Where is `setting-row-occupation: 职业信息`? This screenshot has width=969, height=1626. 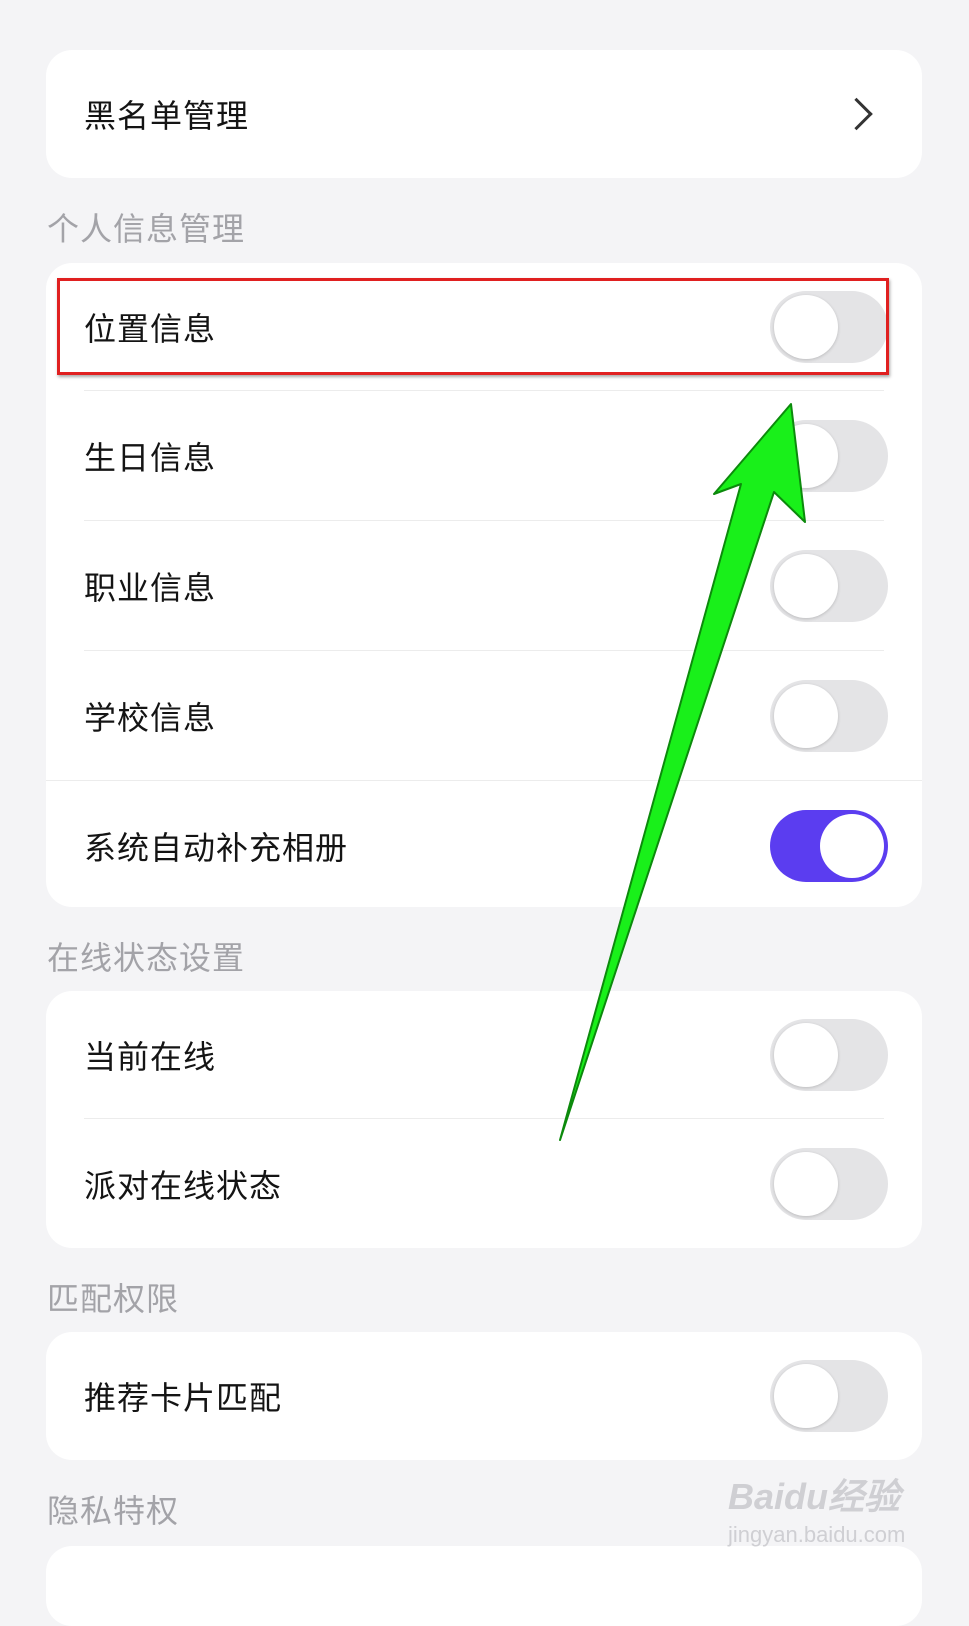
setting-row-occupation: 职业信息 is located at coordinates (484, 586).